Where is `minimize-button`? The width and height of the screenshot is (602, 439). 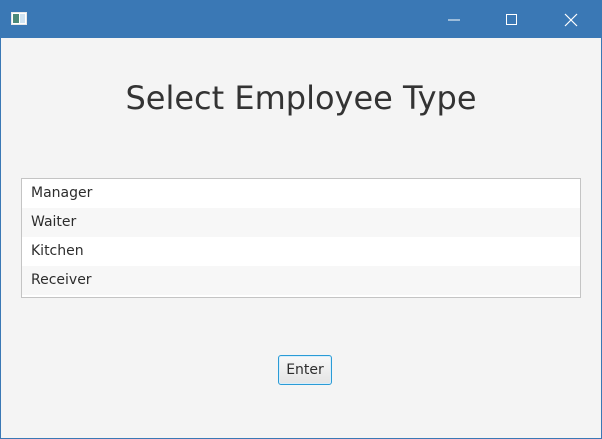
minimize-button is located at coordinates (454, 19).